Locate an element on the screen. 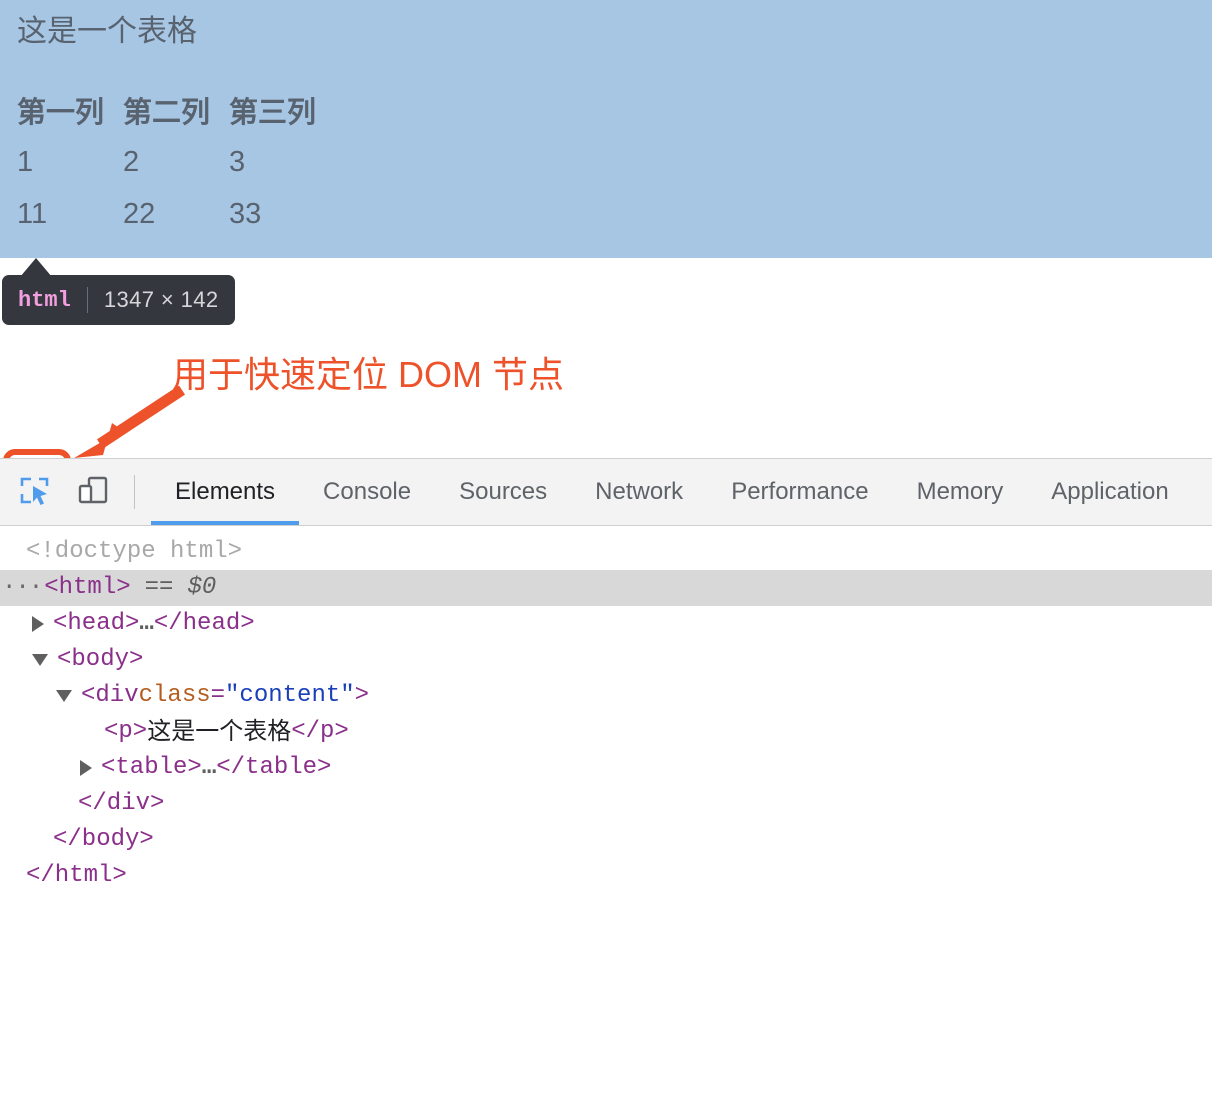 This screenshot has height=1100, width=1212. table-header-cell: 第一列 is located at coordinates (61, 113).